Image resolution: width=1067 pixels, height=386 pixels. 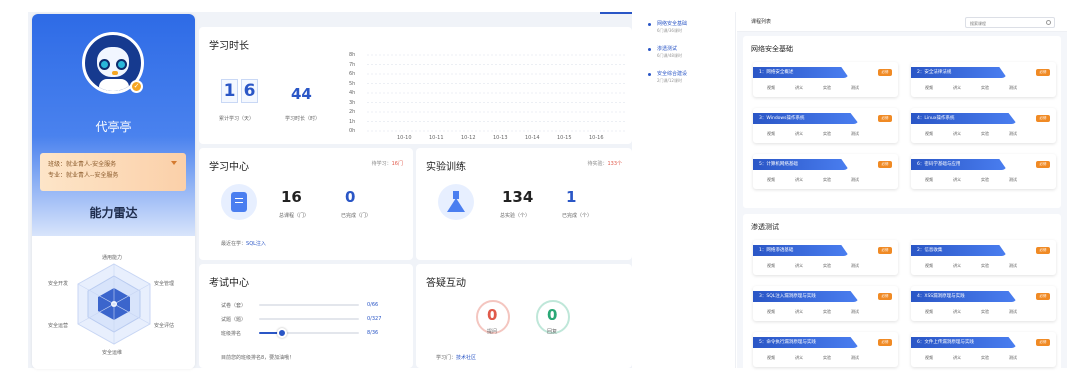 What do you see at coordinates (691, 28) in the screenshot?
I see `course-nav-item: 网络安全基础 6门课/36课时` at bounding box center [691, 28].